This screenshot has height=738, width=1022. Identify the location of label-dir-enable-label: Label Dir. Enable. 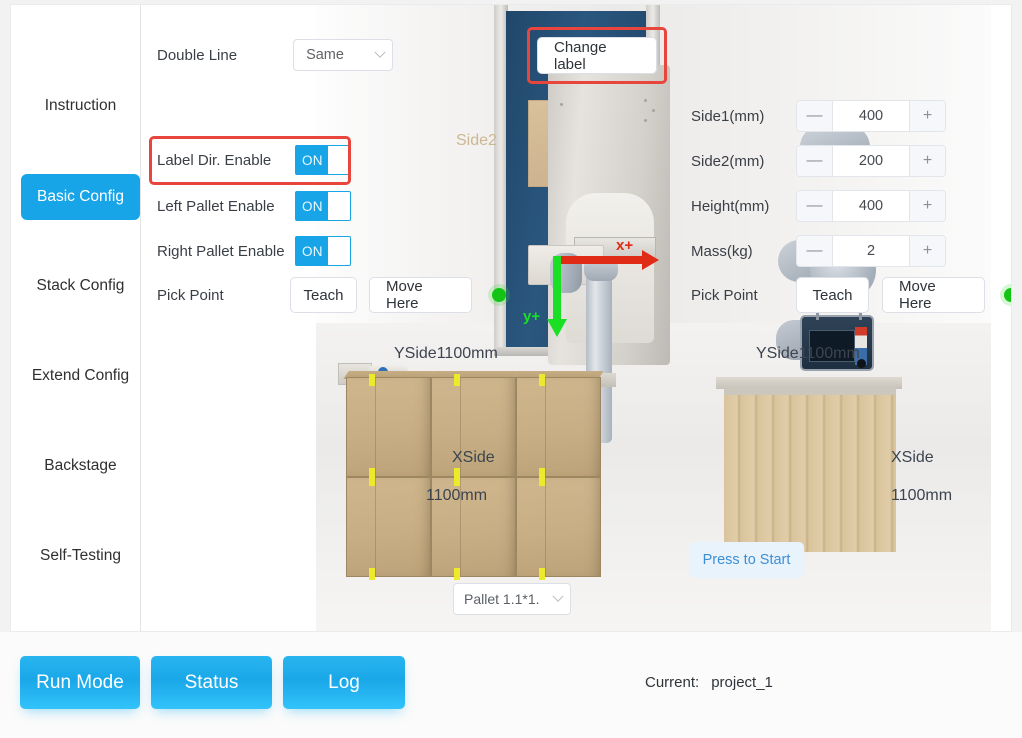
(214, 160).